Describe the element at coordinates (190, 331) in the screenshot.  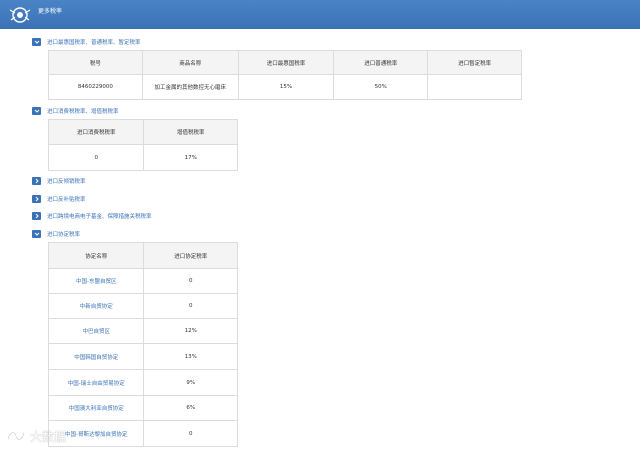
I see `agreement-rate: 12%` at that location.